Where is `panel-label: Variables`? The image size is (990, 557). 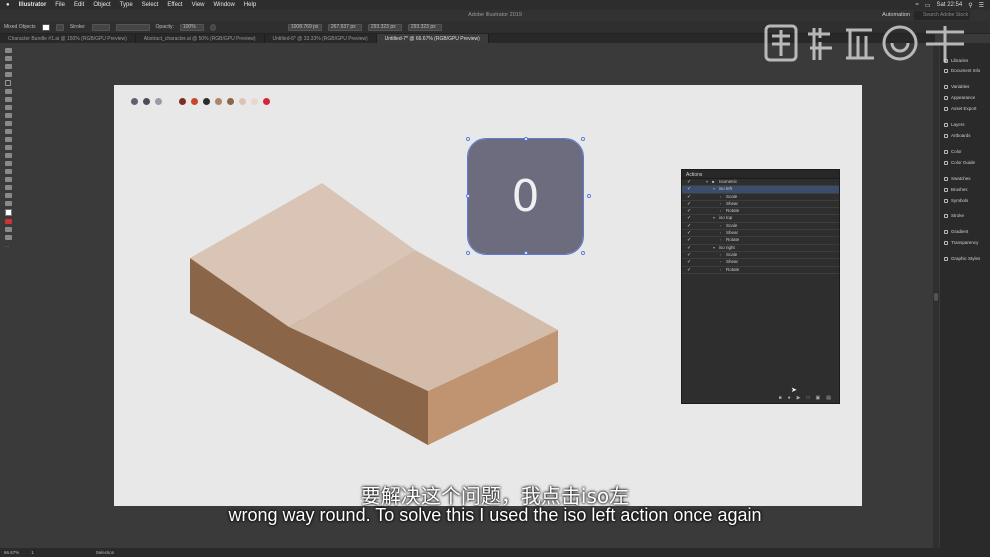 panel-label: Variables is located at coordinates (960, 86).